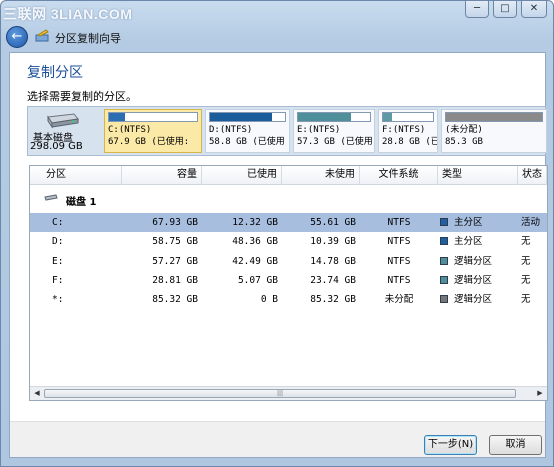 This screenshot has width=554, height=467. I want to click on table-row: D: 58.75 GB 48.36 GB 10.39 GB NTFS 主分区 无, so click(288, 241).